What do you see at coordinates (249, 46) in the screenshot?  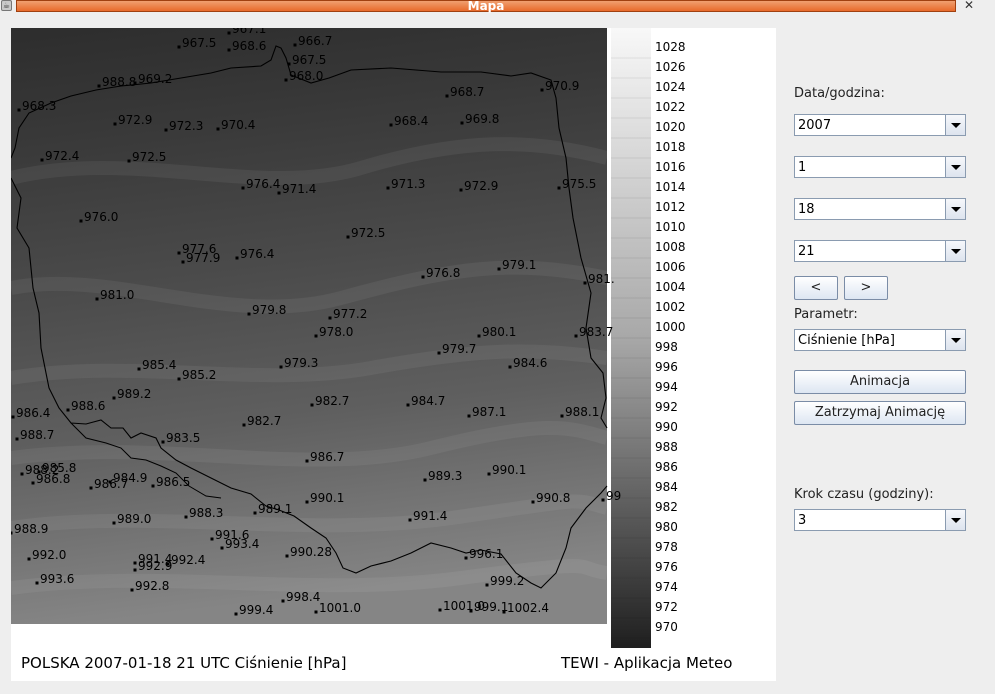 I see `station-value: 968.6` at bounding box center [249, 46].